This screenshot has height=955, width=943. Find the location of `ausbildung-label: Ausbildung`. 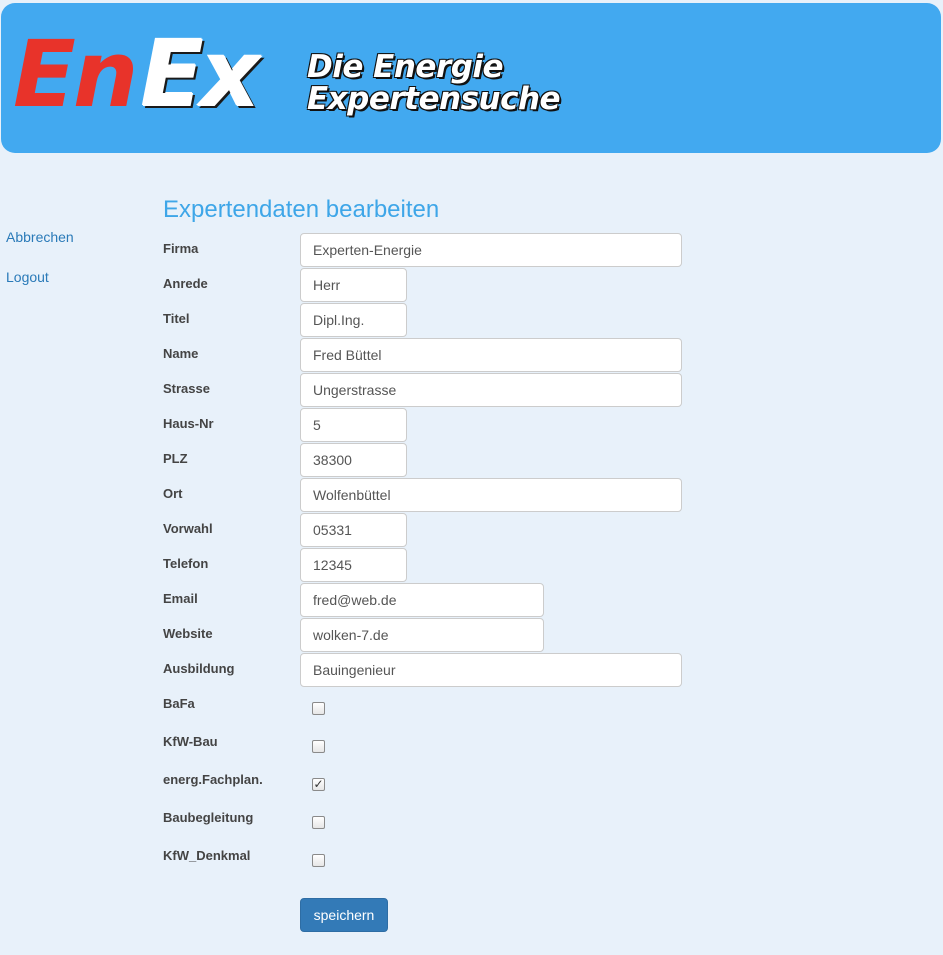

ausbildung-label: Ausbildung is located at coordinates (199, 668).